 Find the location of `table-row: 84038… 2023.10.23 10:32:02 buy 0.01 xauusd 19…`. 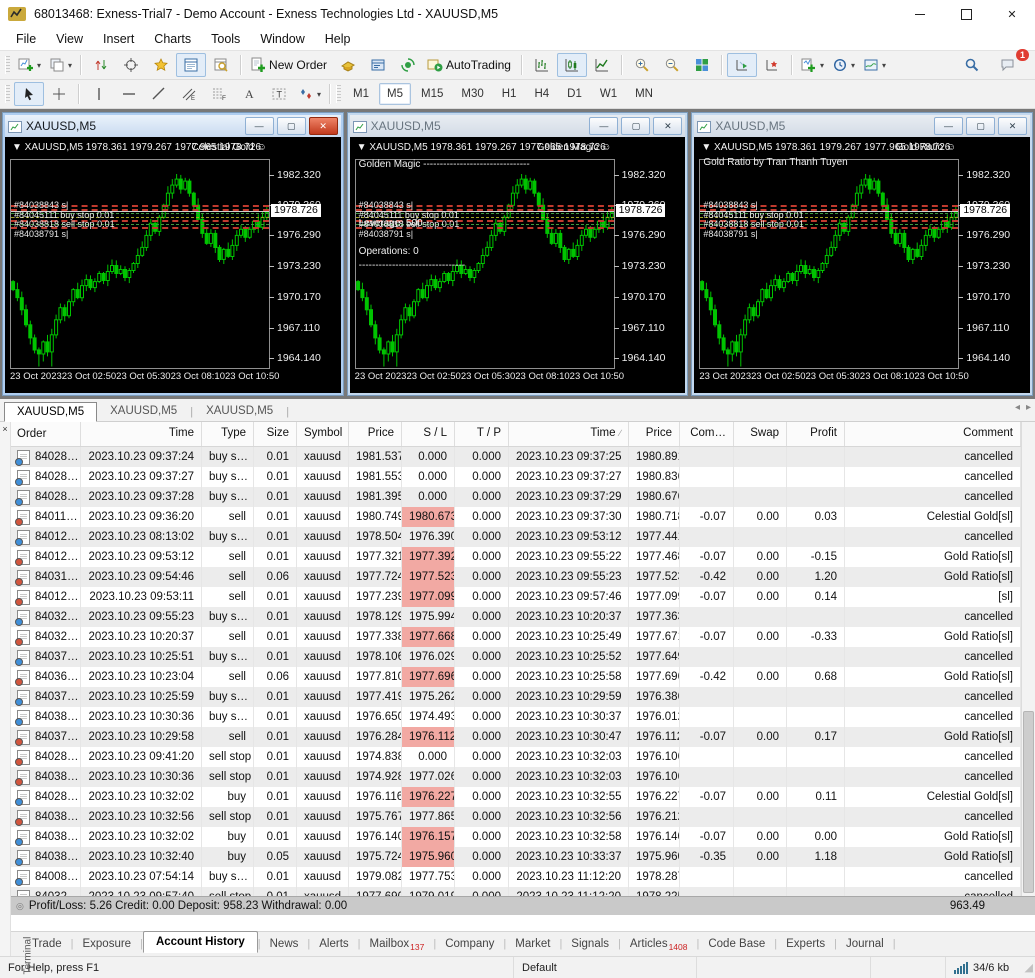

table-row: 84038… 2023.10.23 10:32:02 buy 0.01 xauusd 19… is located at coordinates (516, 837).